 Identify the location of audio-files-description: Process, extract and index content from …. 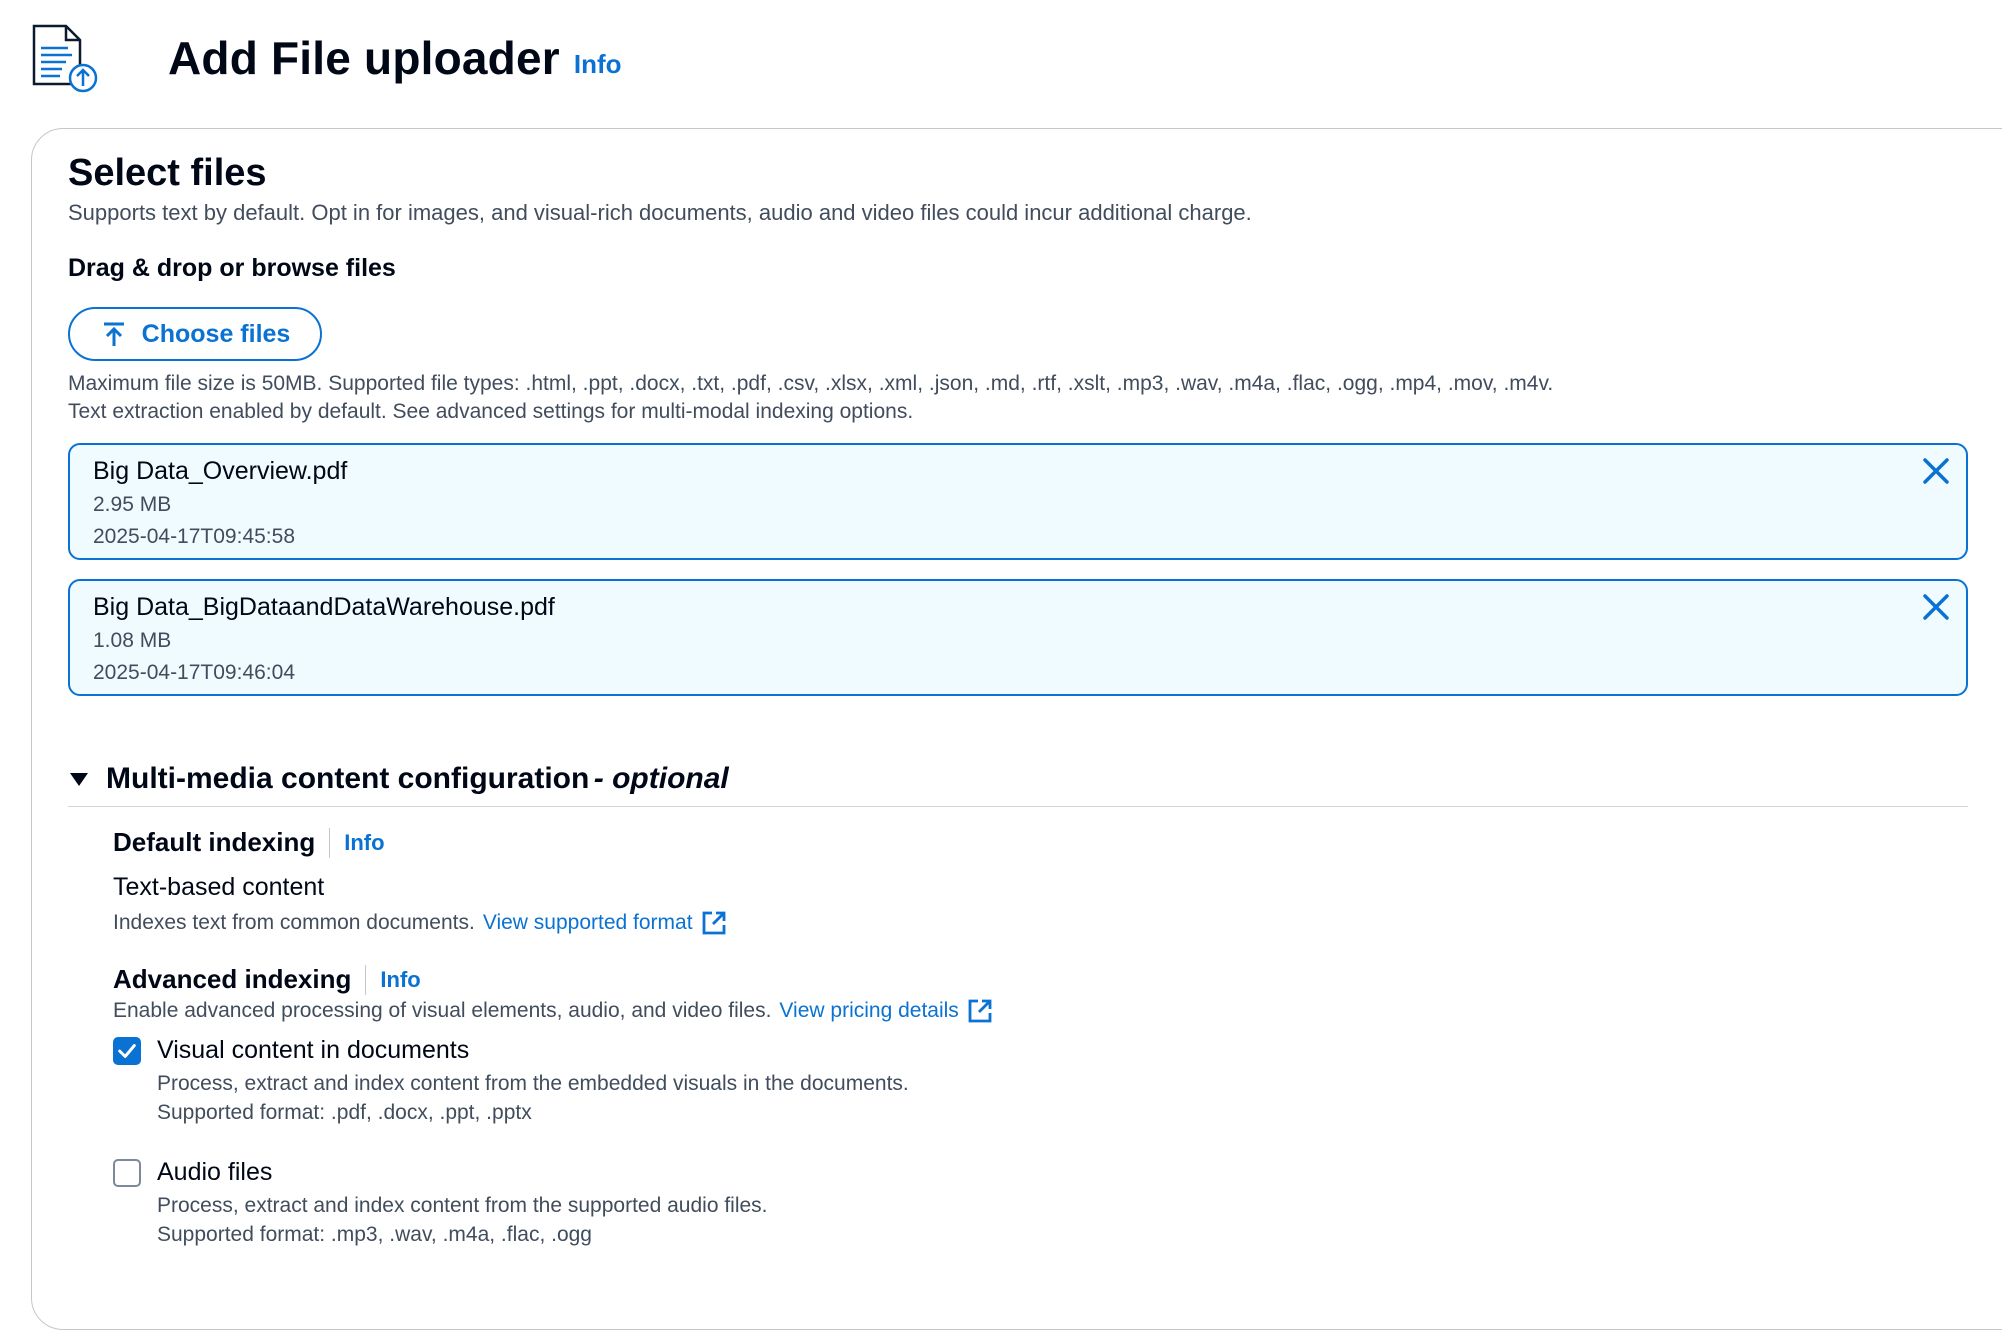
(462, 1205).